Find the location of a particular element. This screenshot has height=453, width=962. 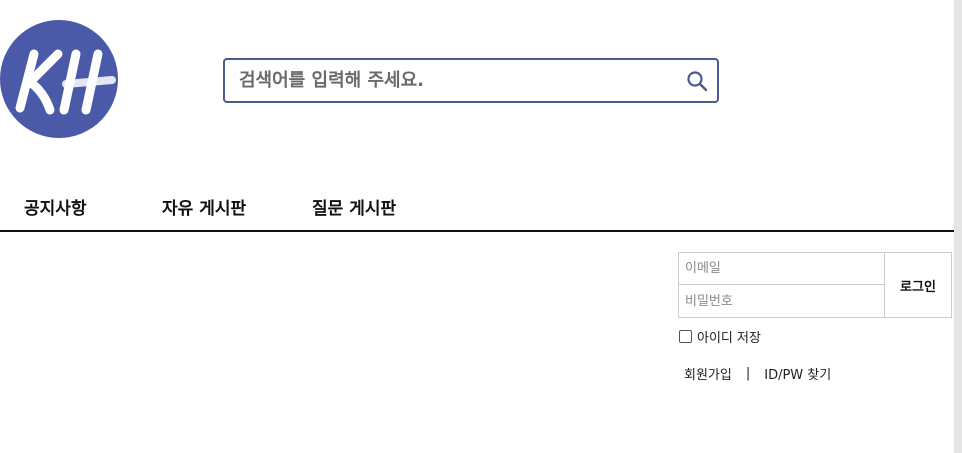

vertical-scrollbar is located at coordinates (958, 226).